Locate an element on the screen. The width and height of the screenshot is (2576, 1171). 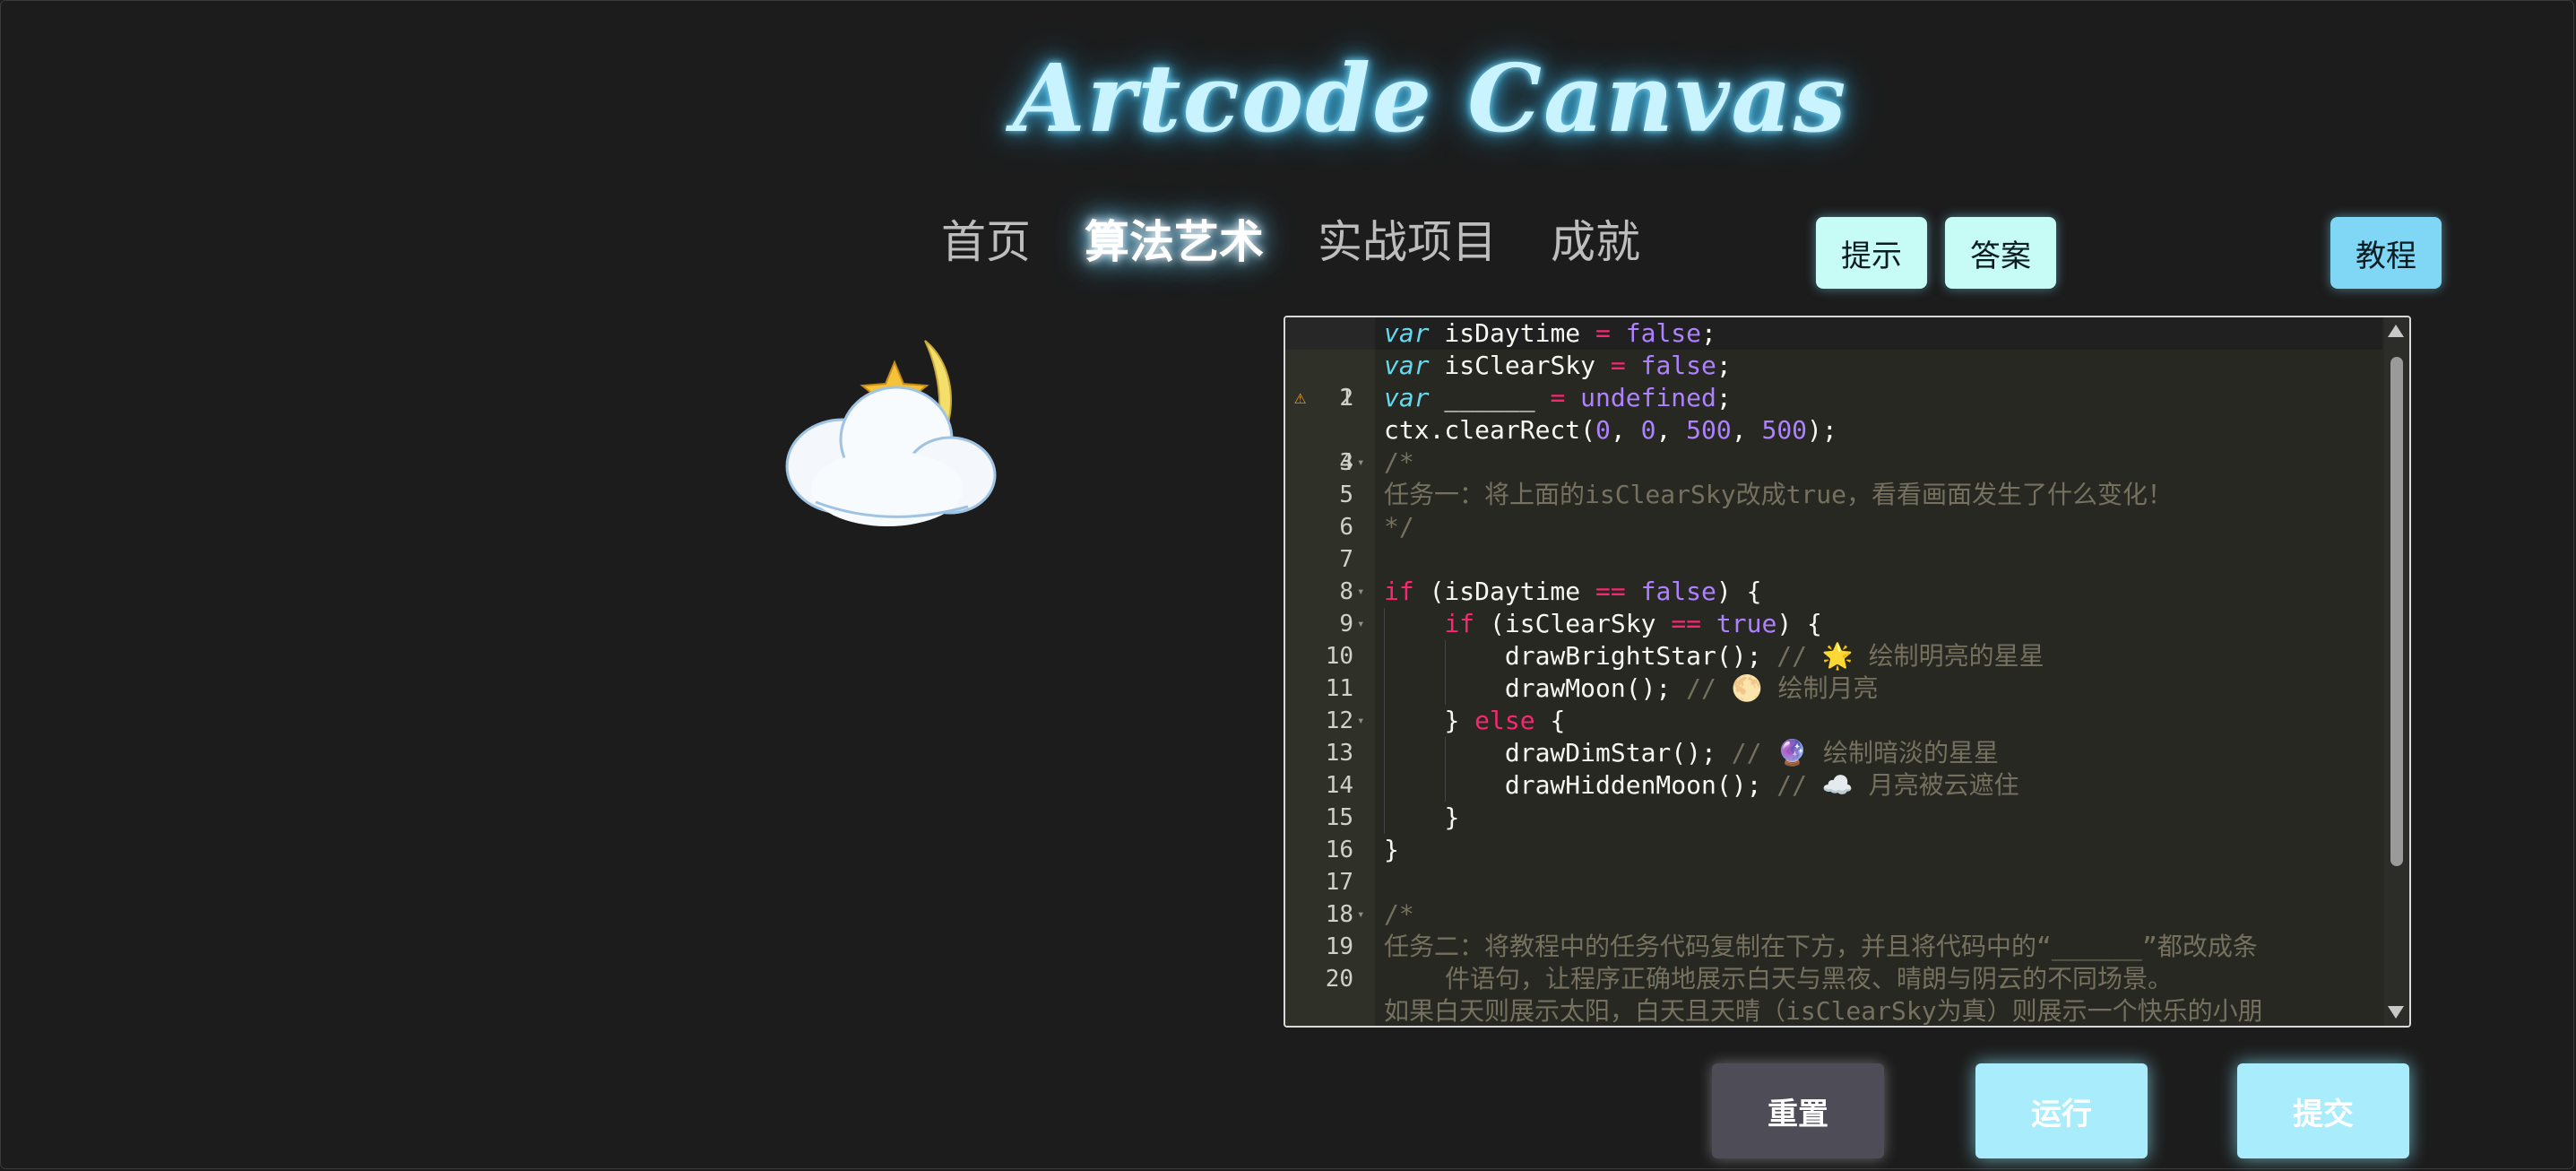
code-line: 11 drawBrightStar(); // 🌟 绘制明亮的星星 is located at coordinates (1833, 671).